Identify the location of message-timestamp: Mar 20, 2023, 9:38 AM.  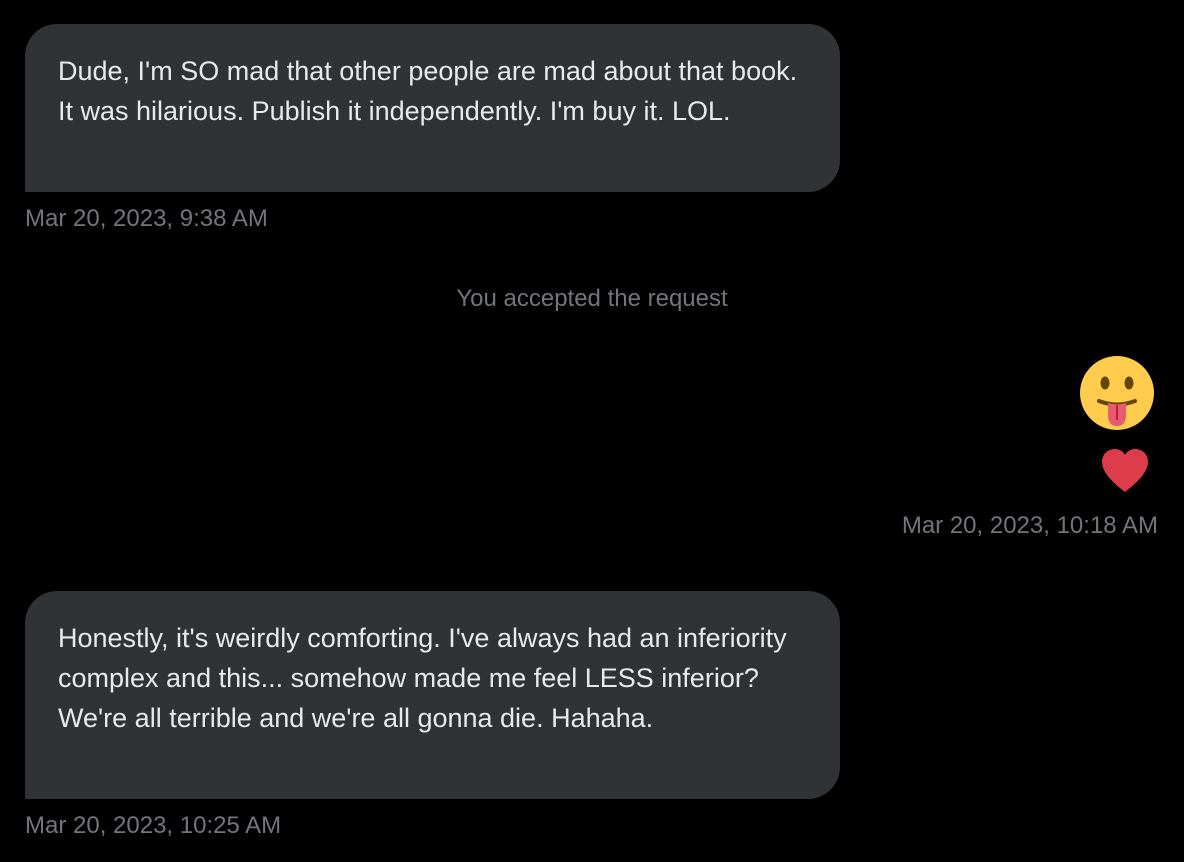
(146, 218).